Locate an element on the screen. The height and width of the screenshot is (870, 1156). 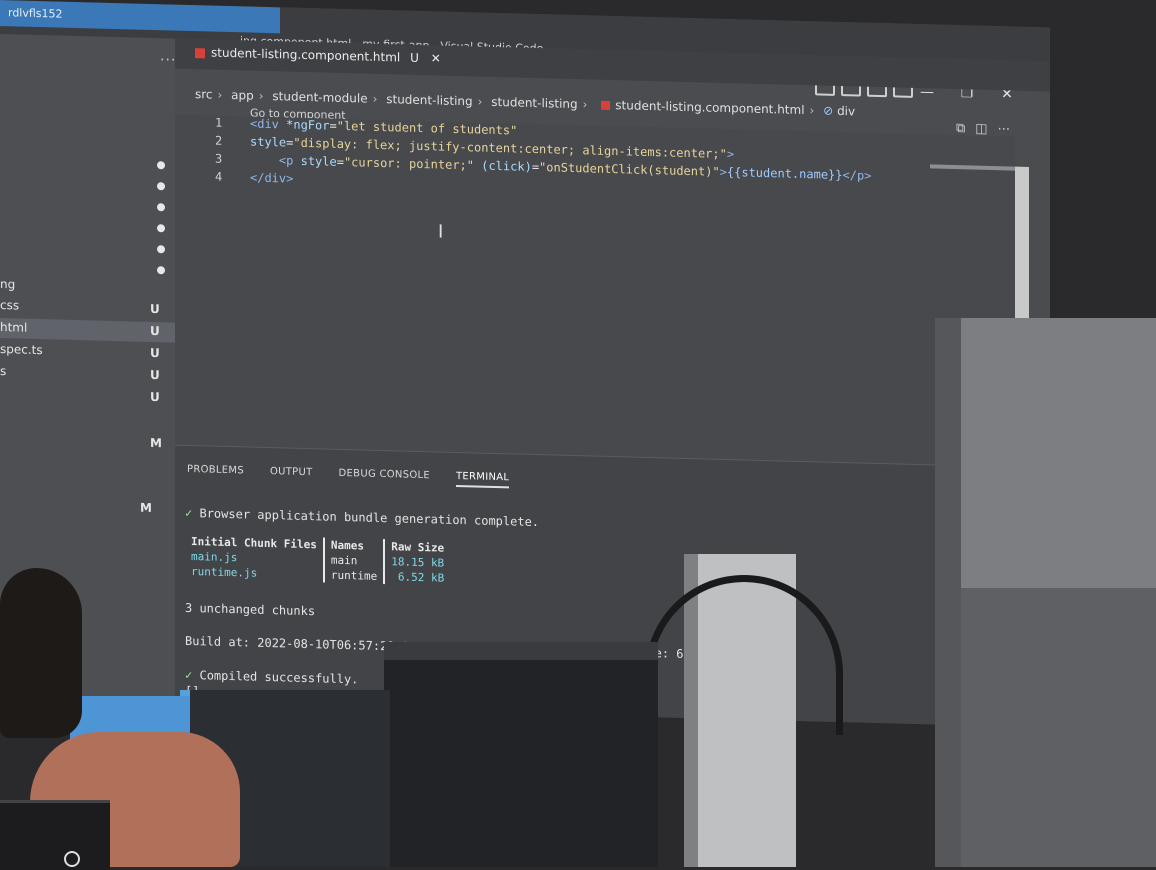
monitor-back is located at coordinates (521, 754).